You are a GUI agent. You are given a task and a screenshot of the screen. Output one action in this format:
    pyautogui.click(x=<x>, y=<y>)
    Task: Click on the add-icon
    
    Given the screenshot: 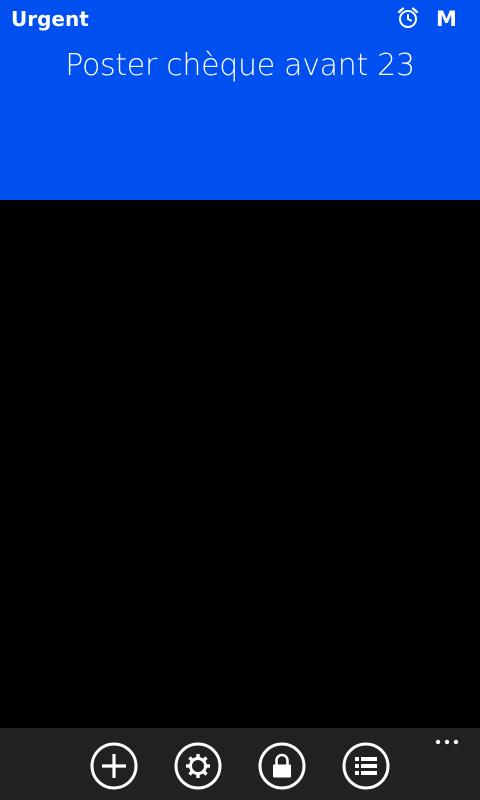 What is the action you would take?
    pyautogui.click(x=114, y=766)
    